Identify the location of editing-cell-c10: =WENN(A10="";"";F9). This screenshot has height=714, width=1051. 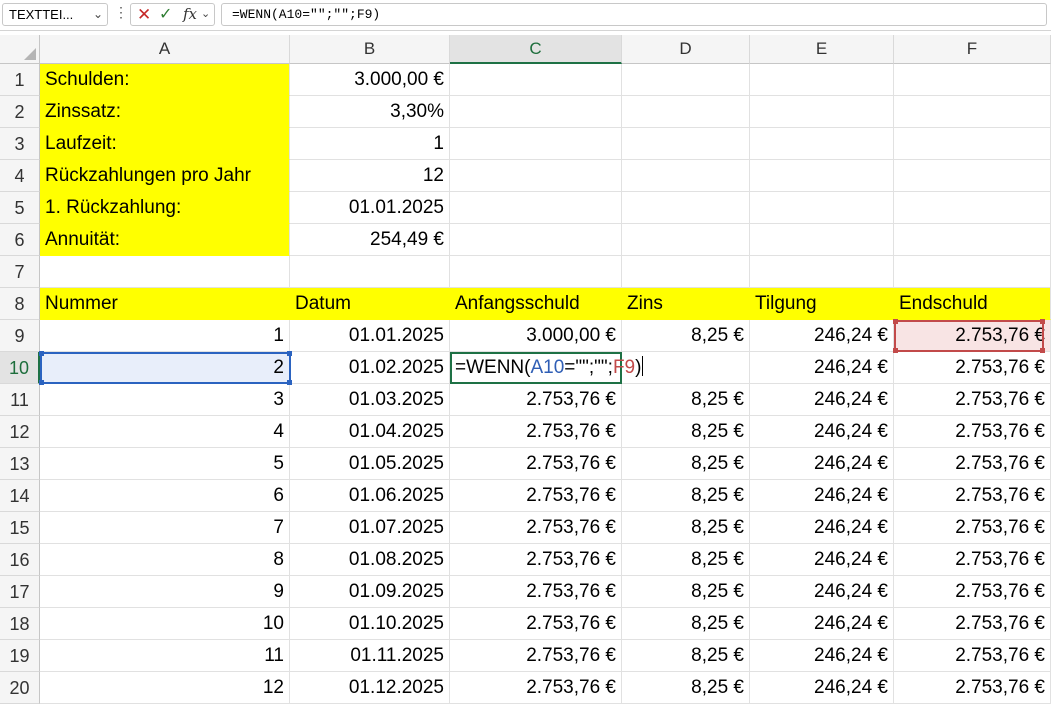
(547, 368).